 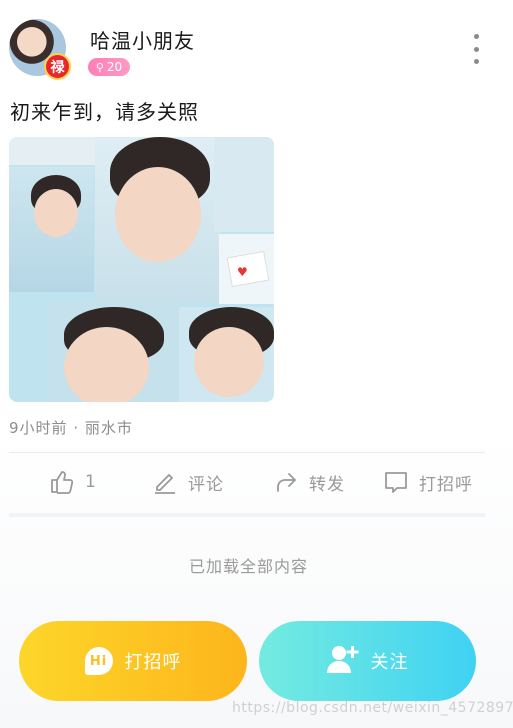 I want to click on like-count: 1, so click(x=91, y=482).